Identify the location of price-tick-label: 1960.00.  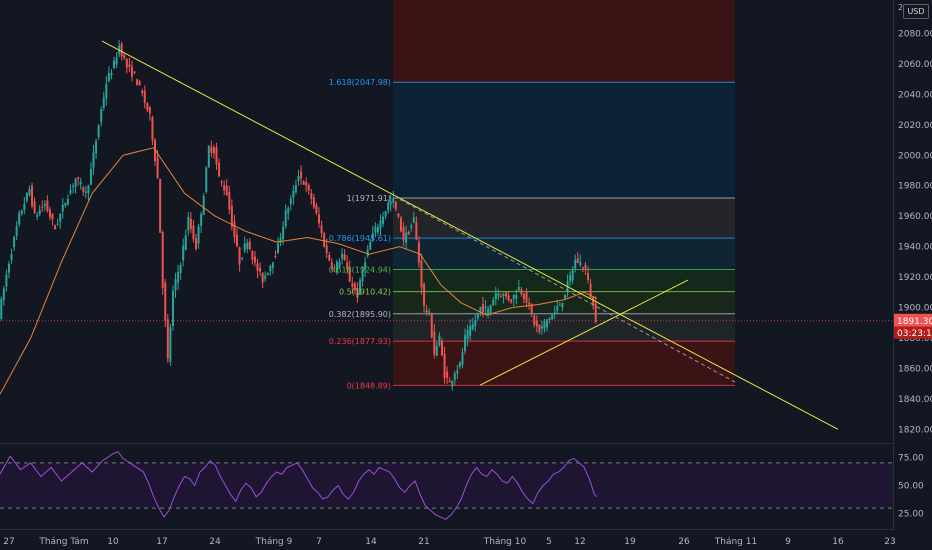
(915, 217).